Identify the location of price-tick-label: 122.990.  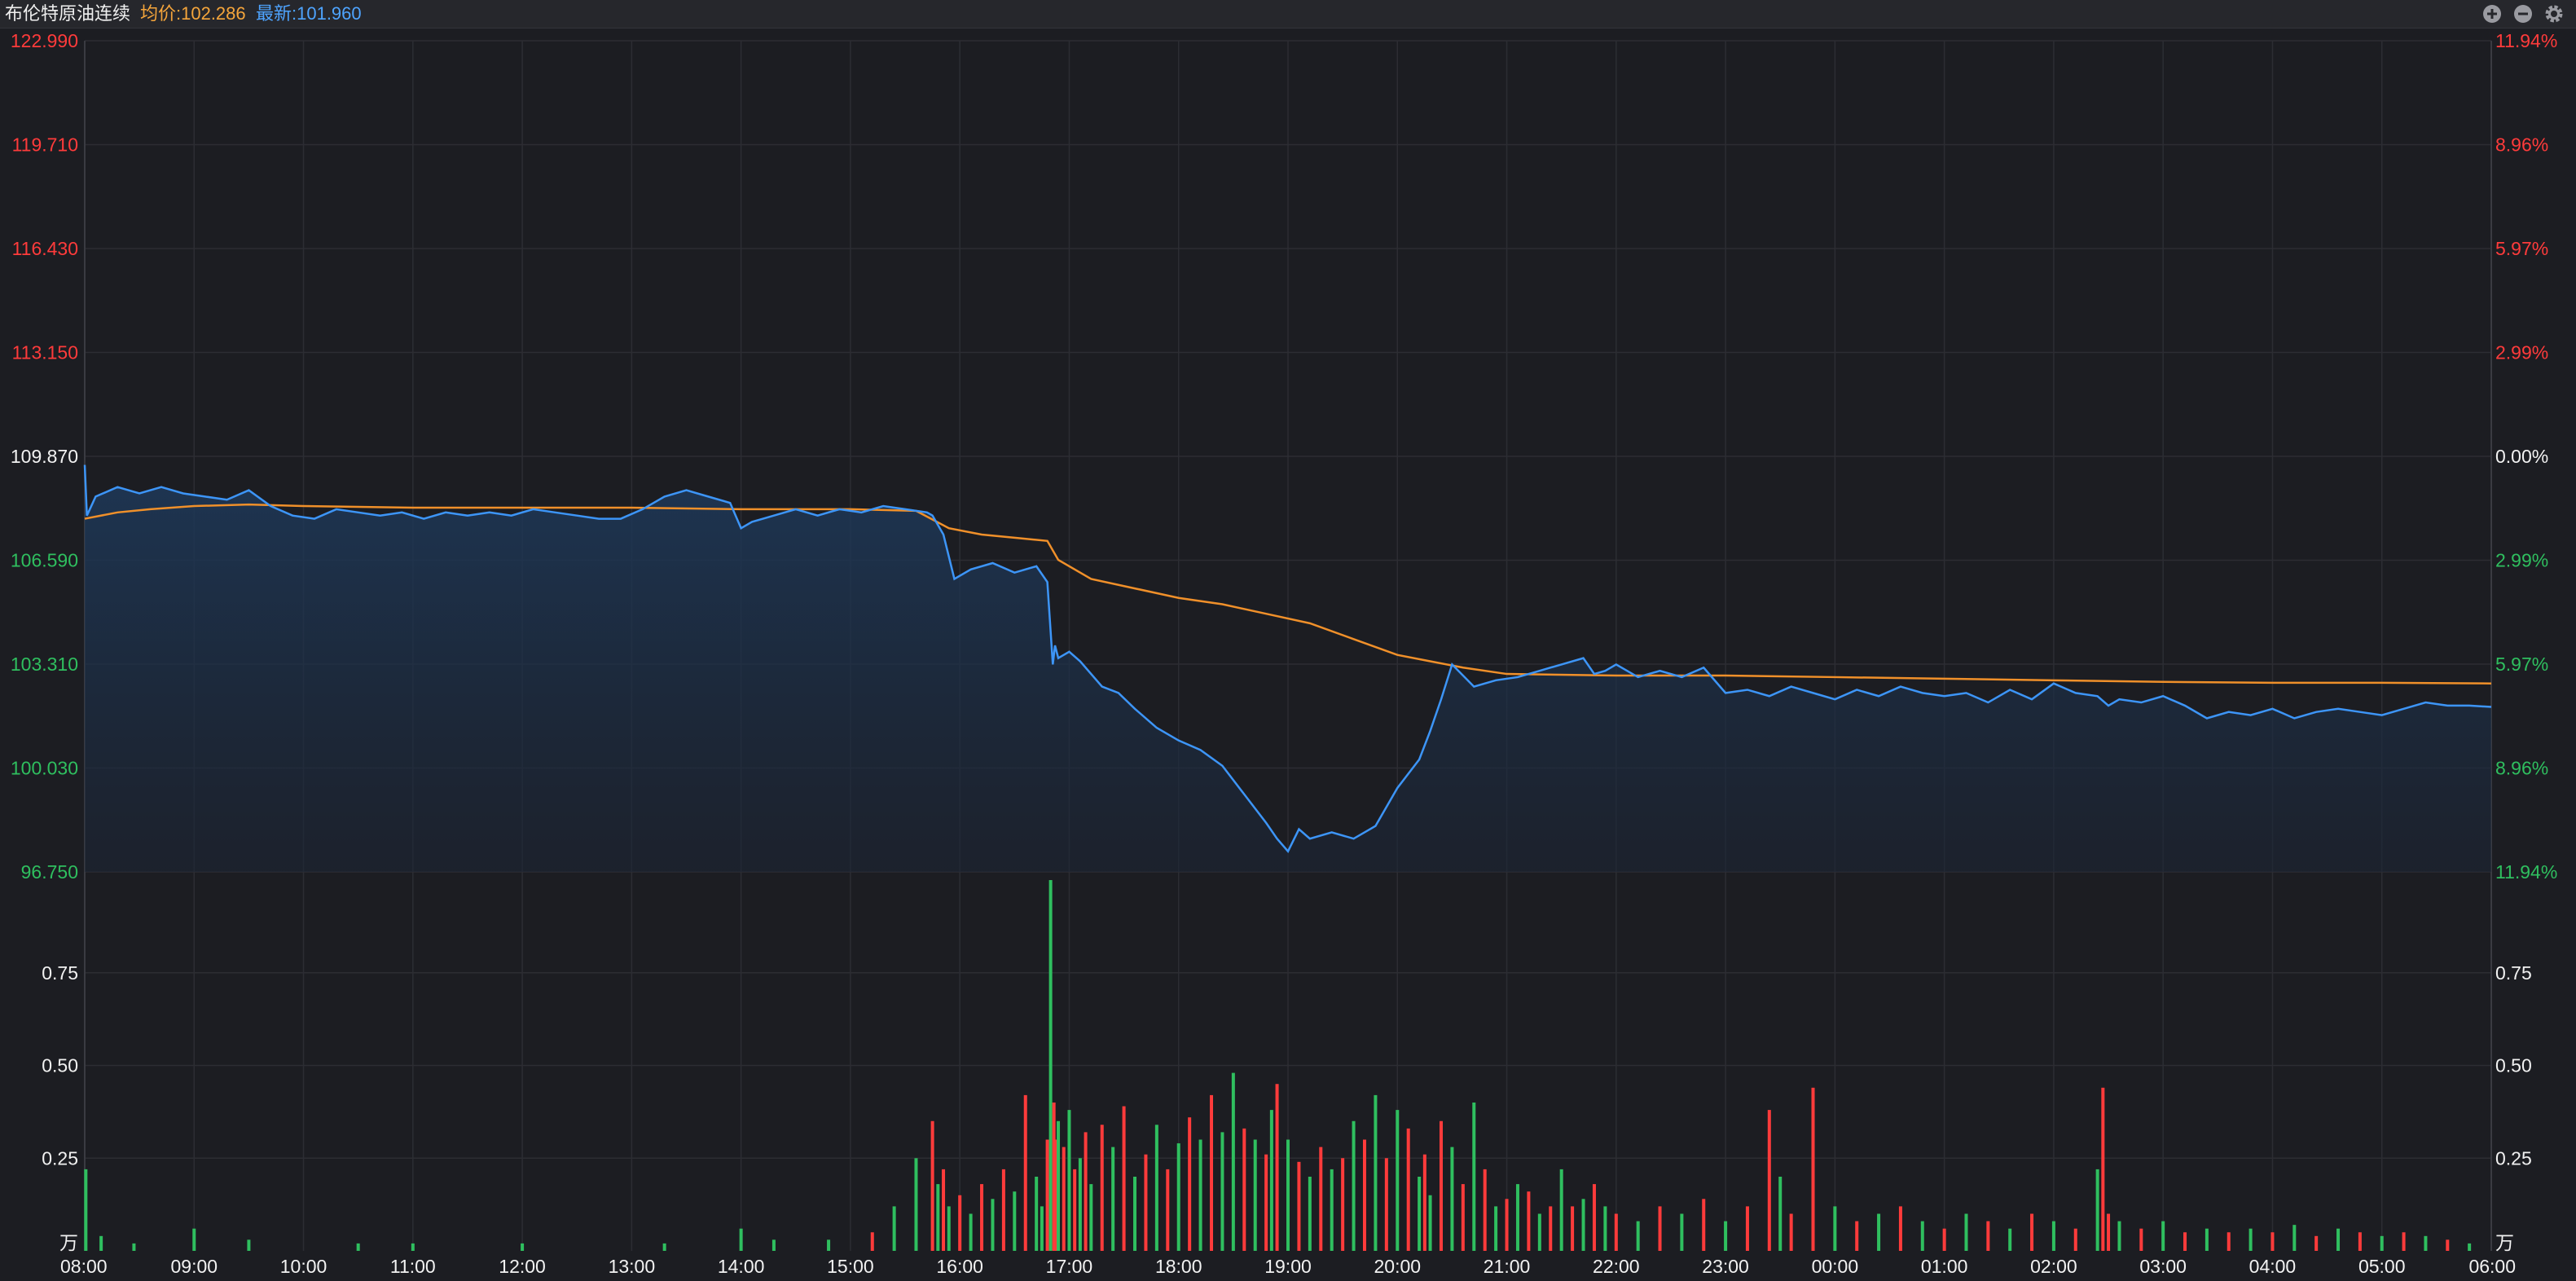
(44, 40).